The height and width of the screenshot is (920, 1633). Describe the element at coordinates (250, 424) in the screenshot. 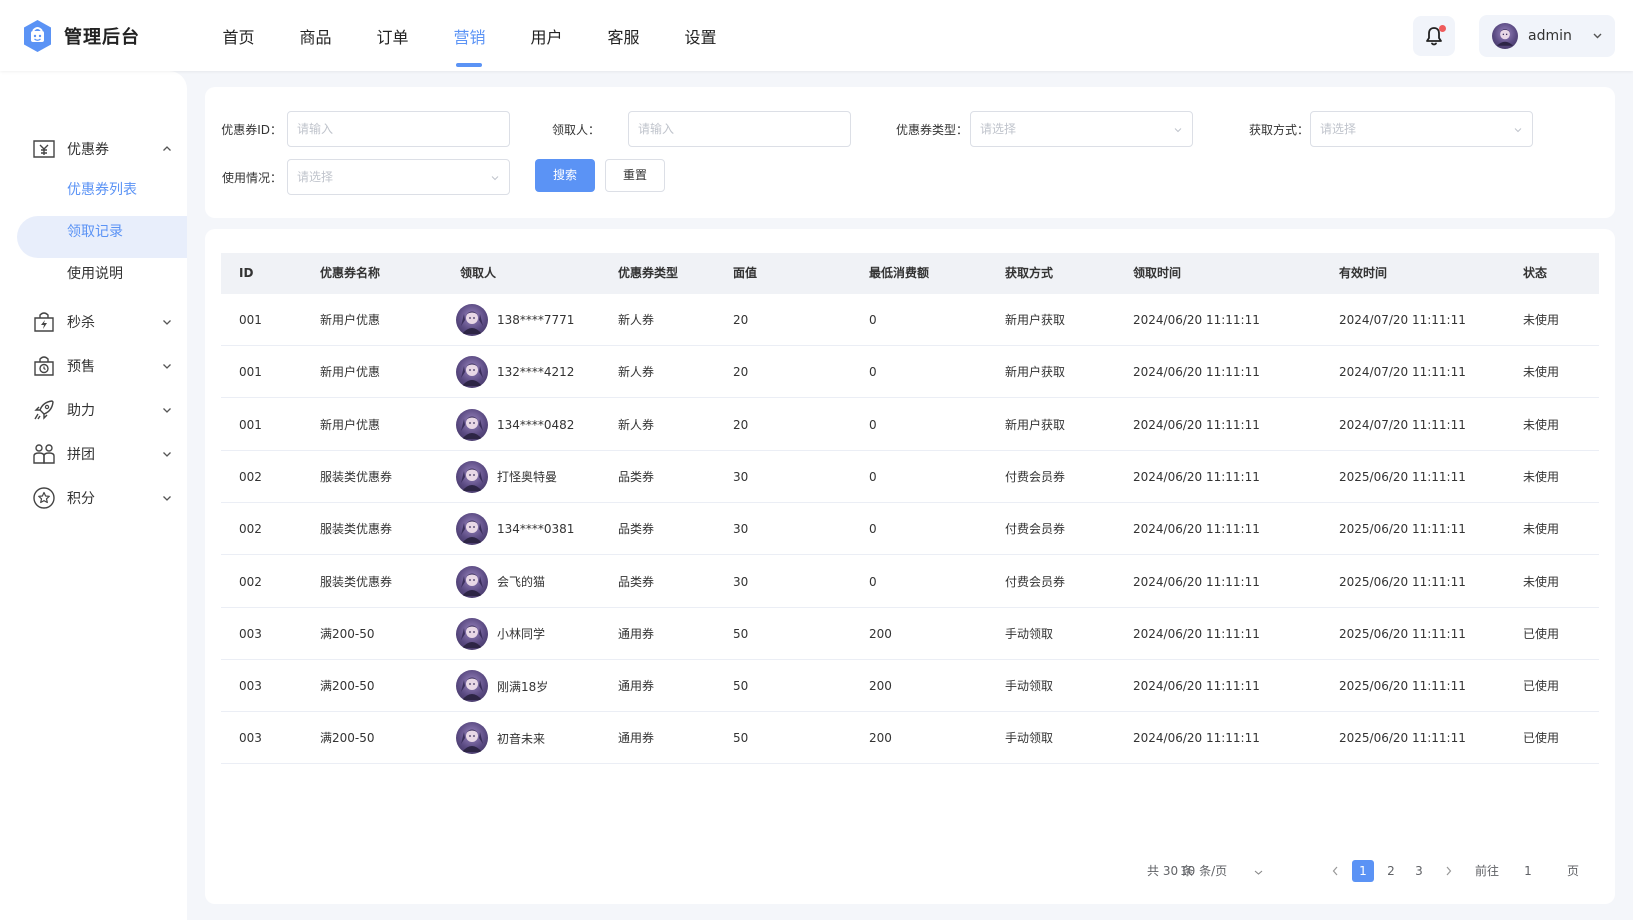

I see `table-cell-id: 001` at that location.